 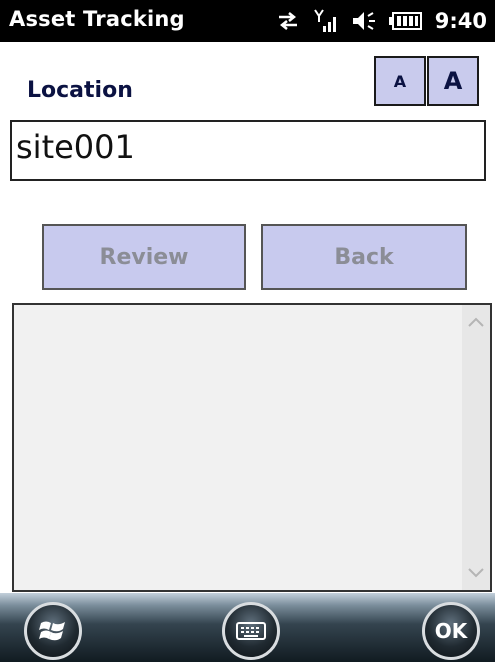 I want to click on scrollbar, so click(x=476, y=447).